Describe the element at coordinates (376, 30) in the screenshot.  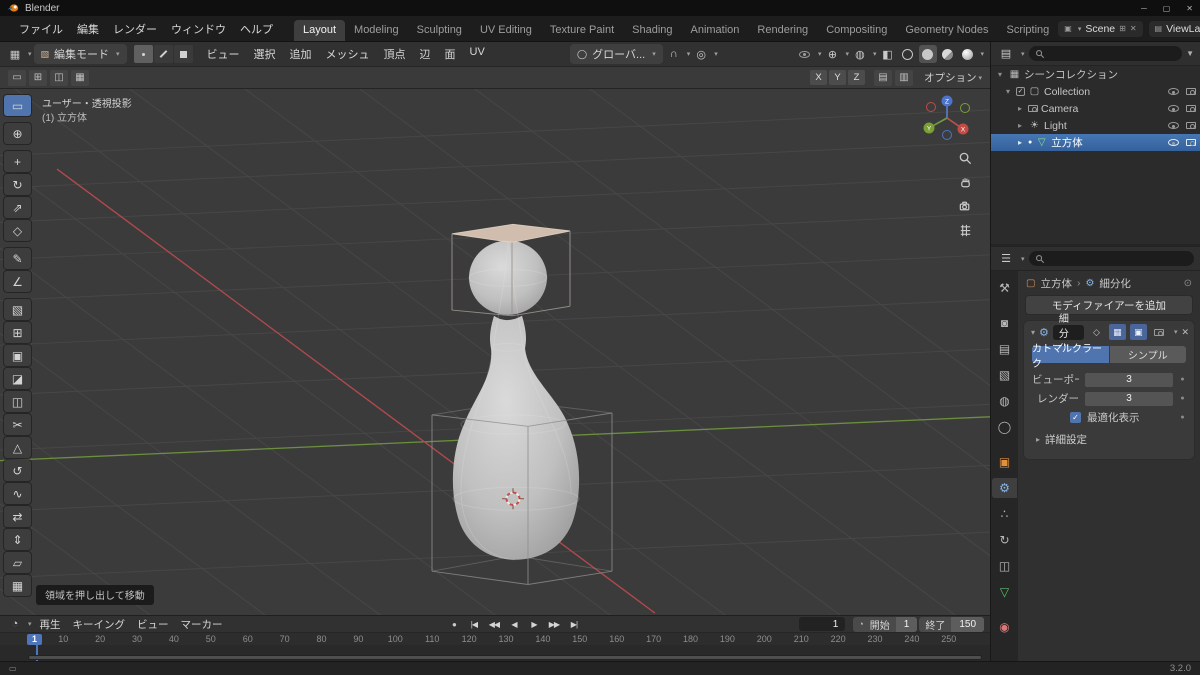
I see `tab-modeling: Modeling` at that location.